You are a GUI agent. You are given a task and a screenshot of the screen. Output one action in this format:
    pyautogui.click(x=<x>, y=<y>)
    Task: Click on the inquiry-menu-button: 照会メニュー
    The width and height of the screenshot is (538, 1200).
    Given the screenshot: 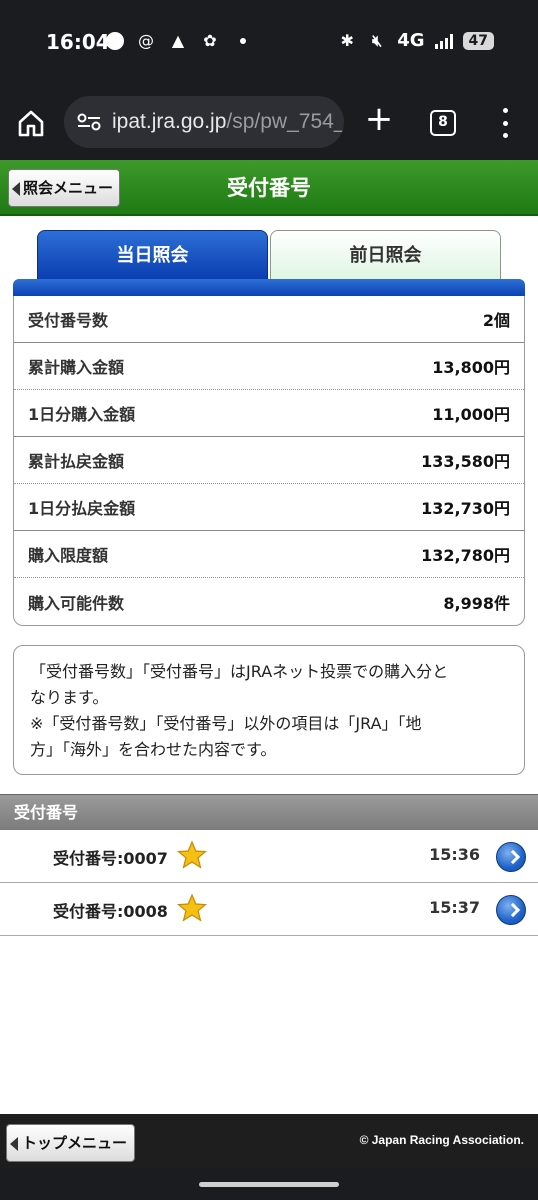 What is the action you would take?
    pyautogui.click(x=64, y=188)
    